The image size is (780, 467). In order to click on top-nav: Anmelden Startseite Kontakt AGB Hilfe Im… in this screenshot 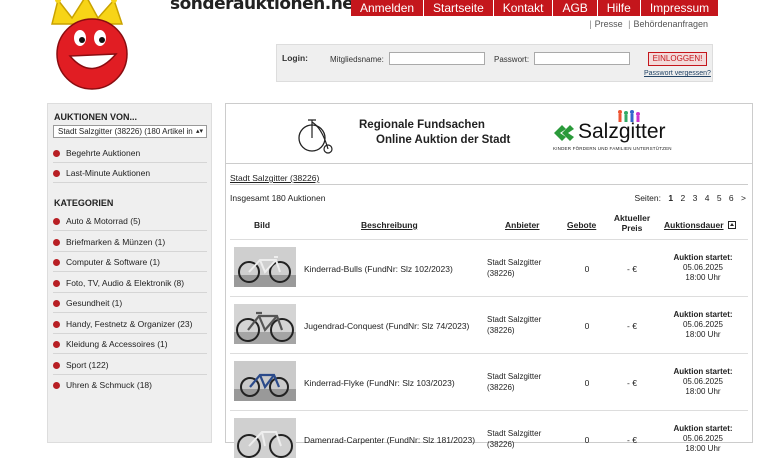, I will do `click(535, 8)`.